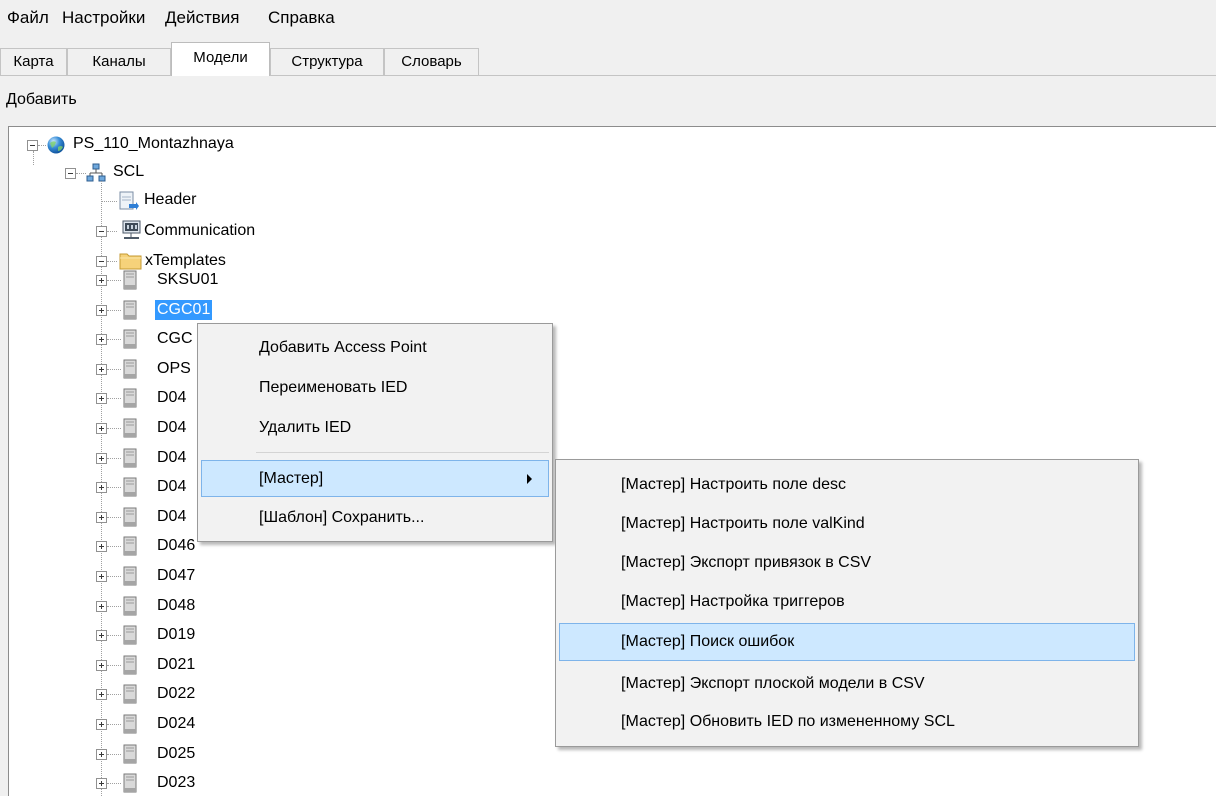  What do you see at coordinates (431, 61) in the screenshot?
I see `tab-dictionary: Словарь` at bounding box center [431, 61].